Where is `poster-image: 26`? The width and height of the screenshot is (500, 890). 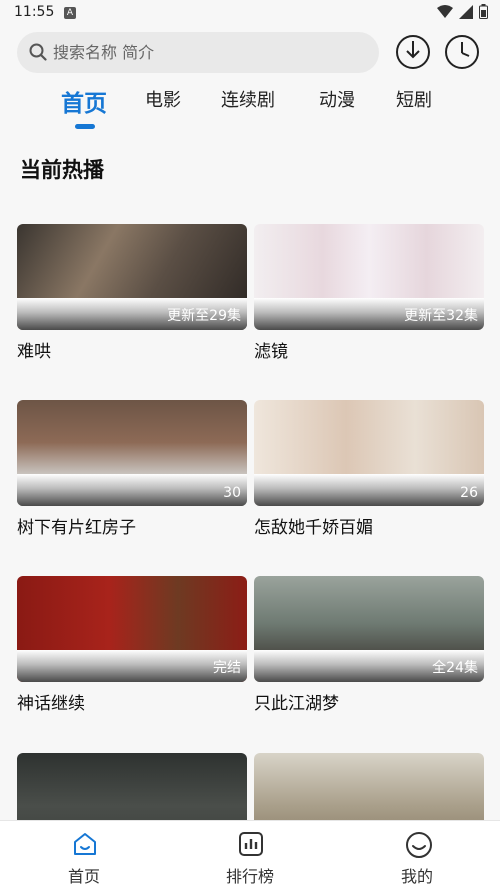
poster-image: 26 is located at coordinates (369, 453).